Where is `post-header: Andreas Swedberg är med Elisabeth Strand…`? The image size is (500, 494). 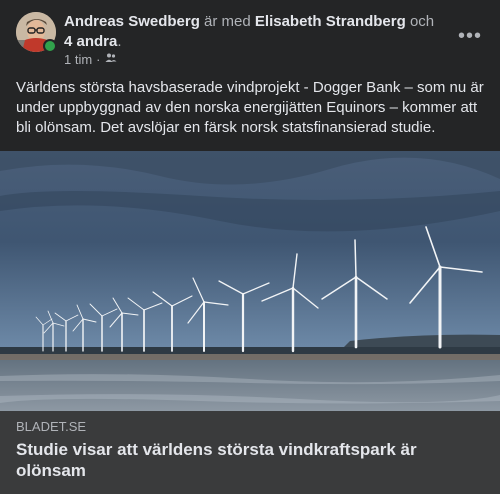
post-header: Andreas Swedberg är med Elisabeth Strand… is located at coordinates (250, 40).